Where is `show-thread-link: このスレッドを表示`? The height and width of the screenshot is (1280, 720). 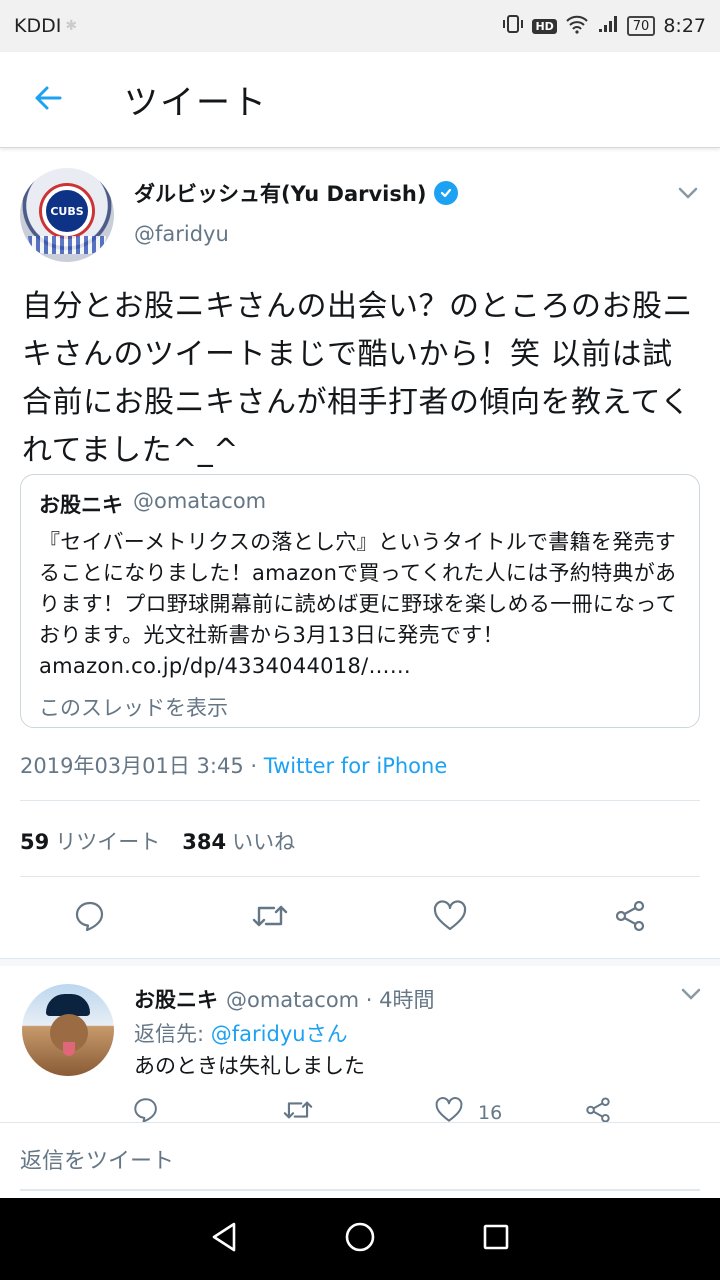
show-thread-link: このスレッドを表示 is located at coordinates (360, 707).